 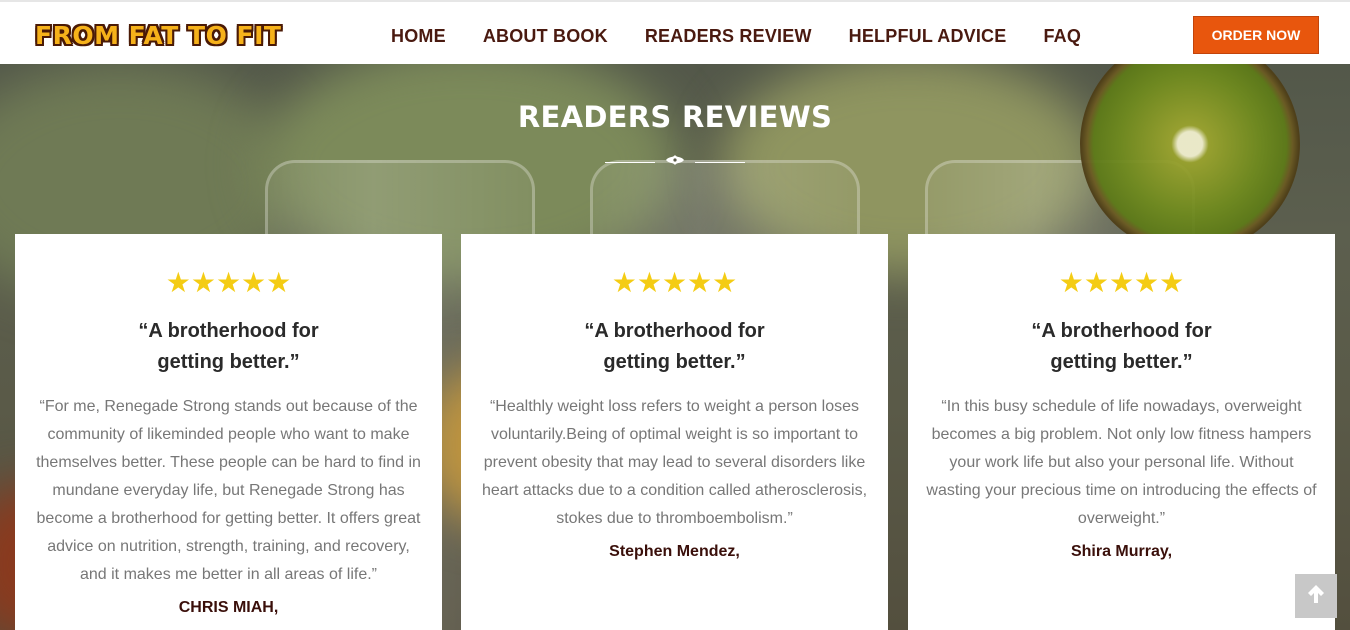 I want to click on title-divider, so click(x=675, y=162).